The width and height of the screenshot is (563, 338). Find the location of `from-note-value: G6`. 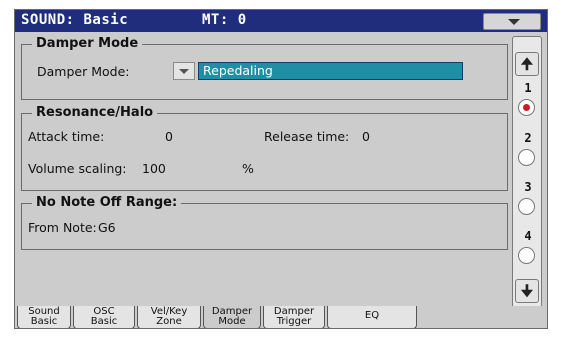

from-note-value: G6 is located at coordinates (107, 227).